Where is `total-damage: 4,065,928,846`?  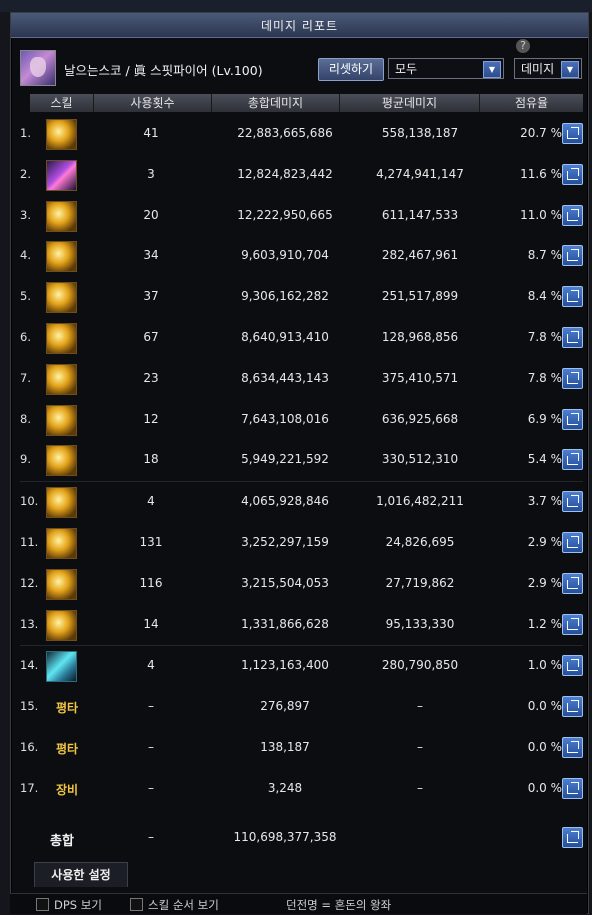
total-damage: 4,065,928,846 is located at coordinates (285, 501).